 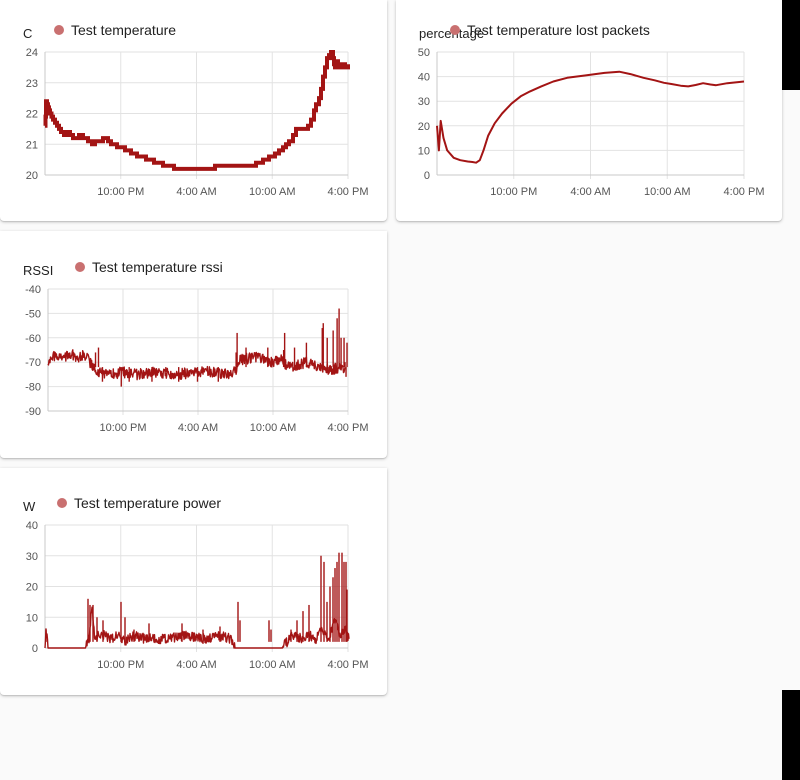 I want to click on legend-label: Test temperature power, so click(x=147, y=503).